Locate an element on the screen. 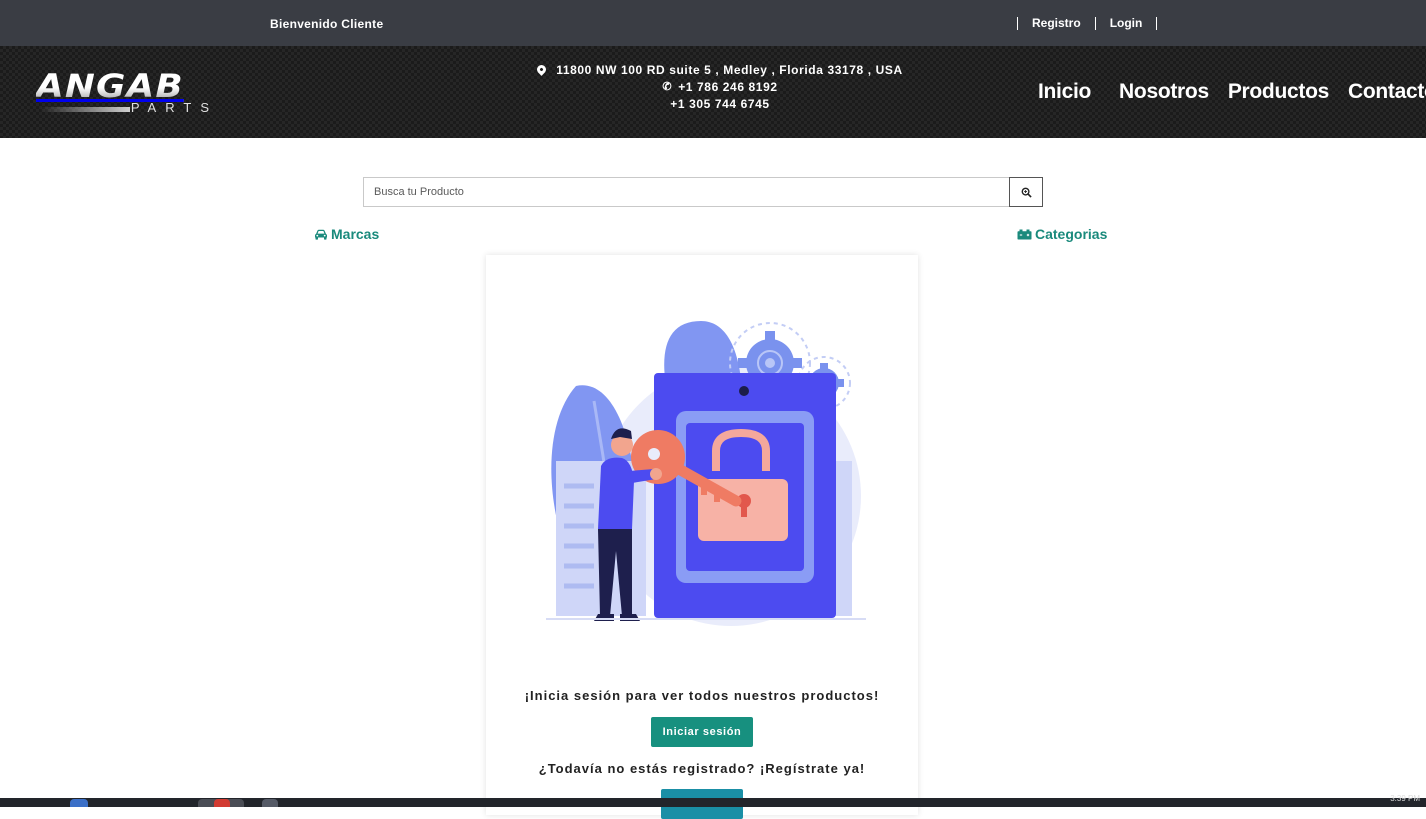 The width and height of the screenshot is (1426, 819). login-button: Iniciar sesión is located at coordinates (702, 732).